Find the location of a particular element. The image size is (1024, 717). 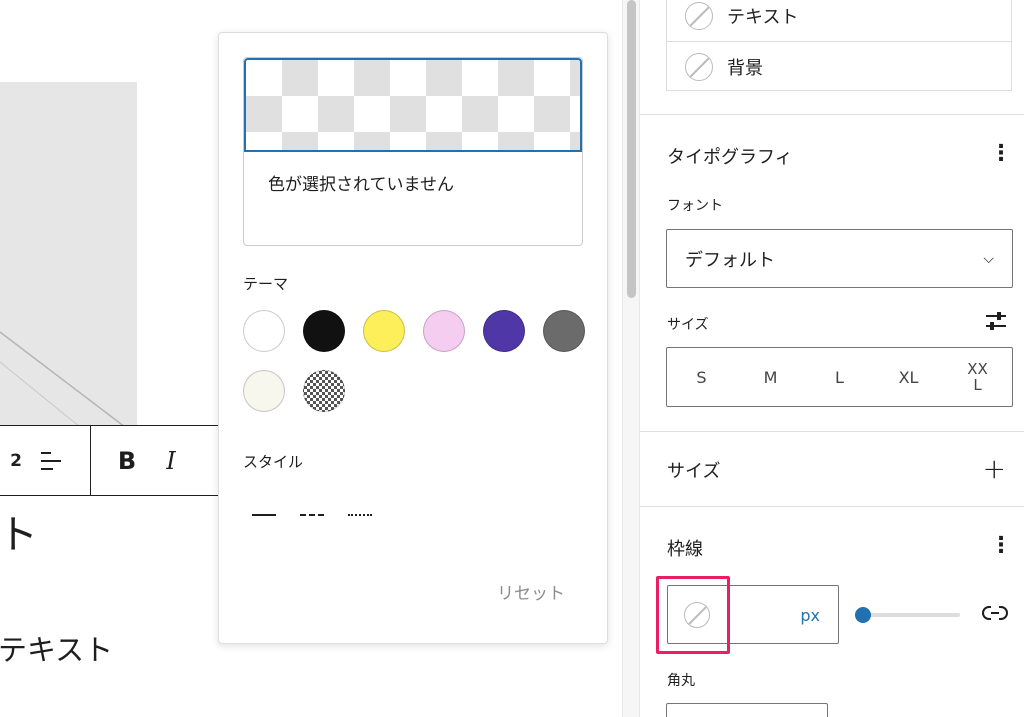

radius-input is located at coordinates (747, 710).